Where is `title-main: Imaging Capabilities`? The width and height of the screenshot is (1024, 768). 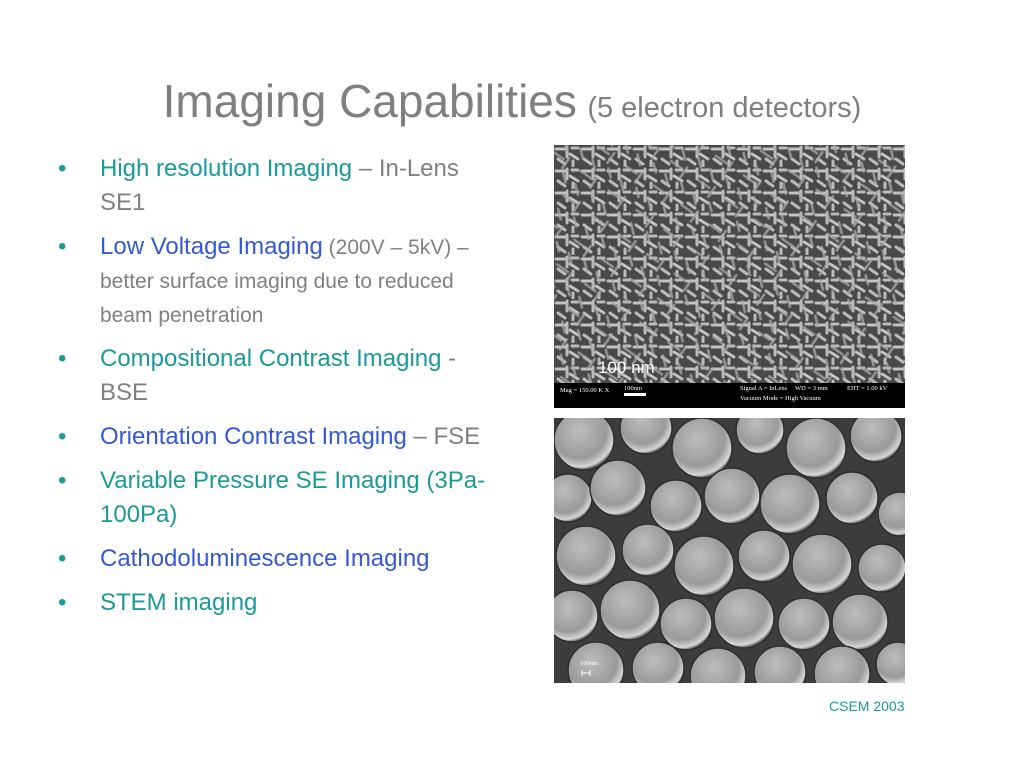
title-main: Imaging Capabilities is located at coordinates (369, 101).